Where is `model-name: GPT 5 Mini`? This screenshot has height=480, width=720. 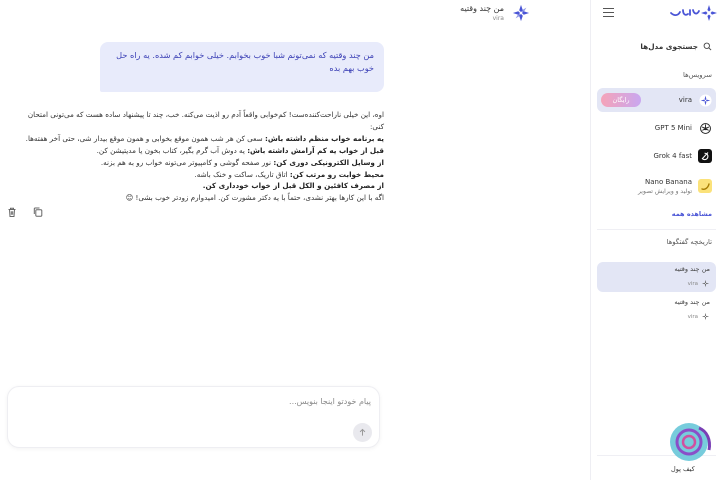
model-name: GPT 5 Mini is located at coordinates (673, 128).